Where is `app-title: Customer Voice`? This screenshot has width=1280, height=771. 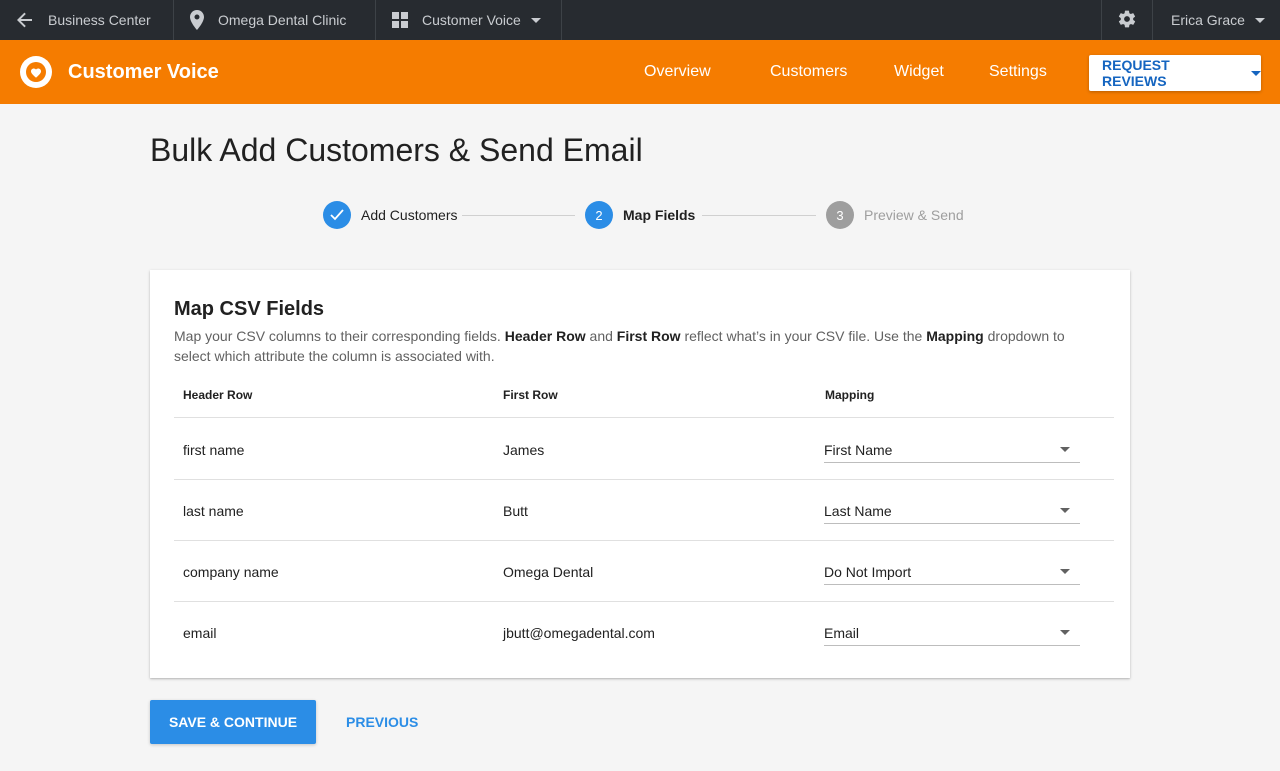
app-title: Customer Voice is located at coordinates (143, 71).